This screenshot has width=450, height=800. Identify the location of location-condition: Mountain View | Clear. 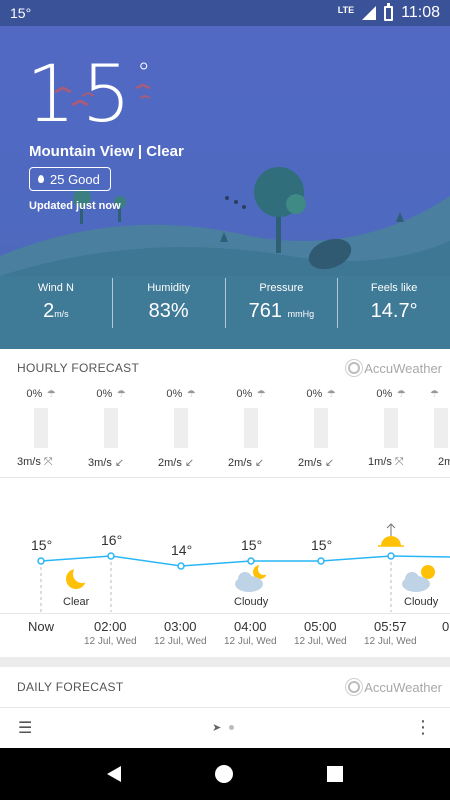
(106, 151).